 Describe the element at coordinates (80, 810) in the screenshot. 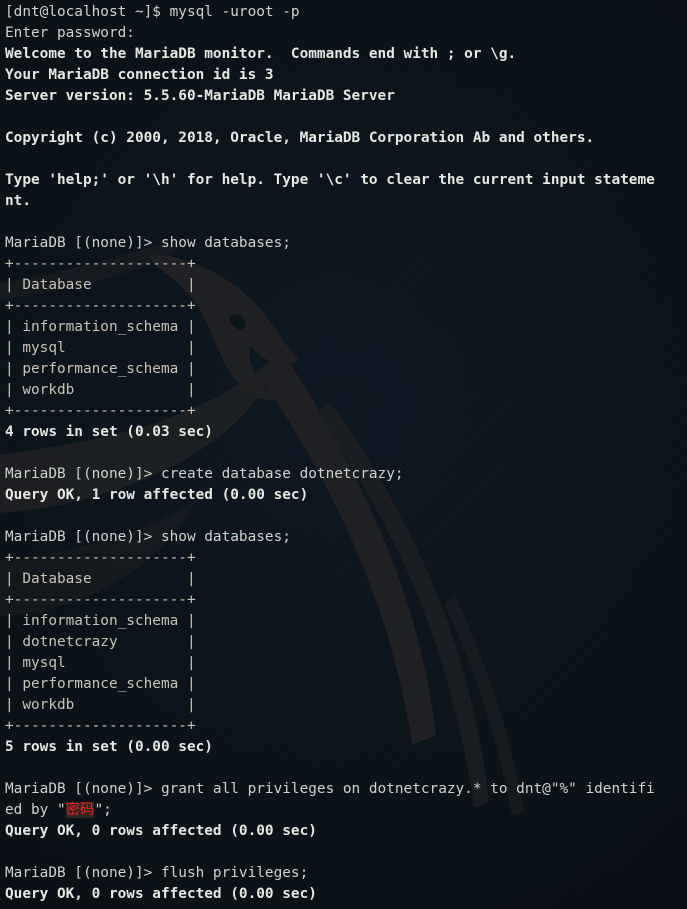

I see `redacted-password-text: 密码` at that location.